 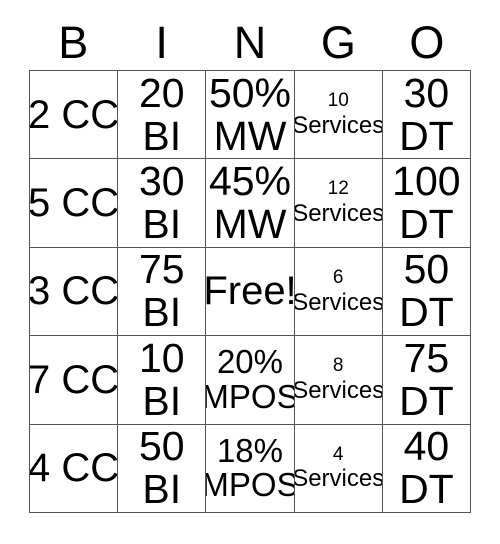 I want to click on bingo-cell-i2: 30 BI, so click(x=162, y=203).